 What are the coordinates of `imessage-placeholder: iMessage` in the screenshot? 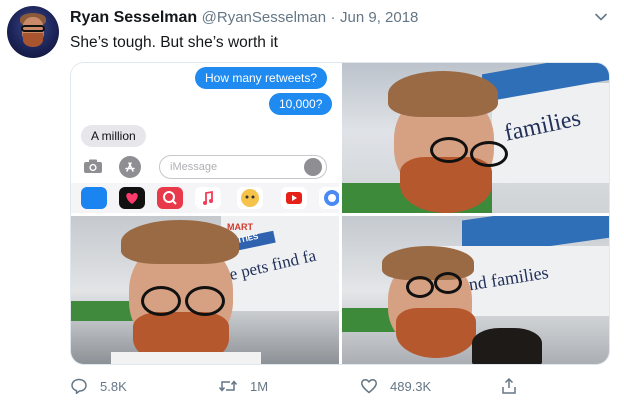 It's located at (194, 167).